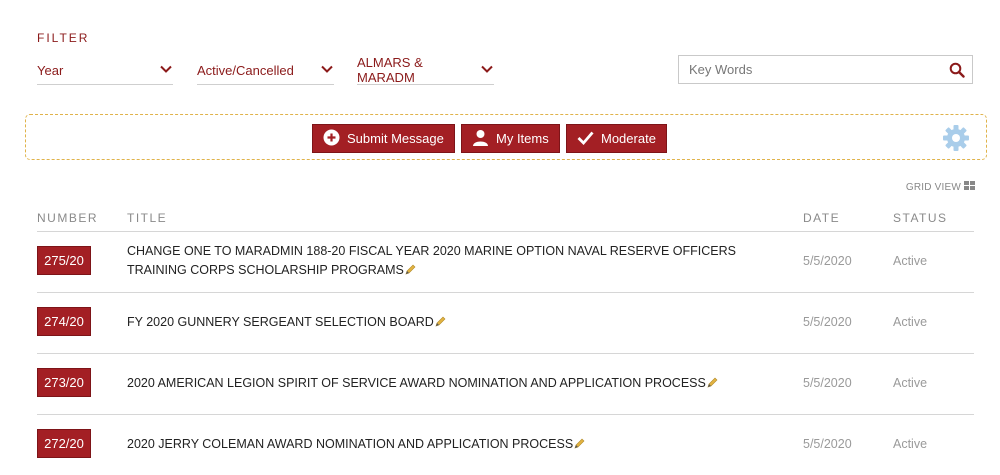  What do you see at coordinates (425, 70) in the screenshot?
I see `message-type-dropdown: ALMARS & MARADM` at bounding box center [425, 70].